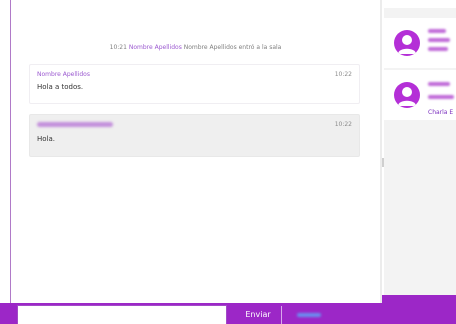 The image size is (456, 324). I want to click on participant-item: Charla E, so click(420, 95).